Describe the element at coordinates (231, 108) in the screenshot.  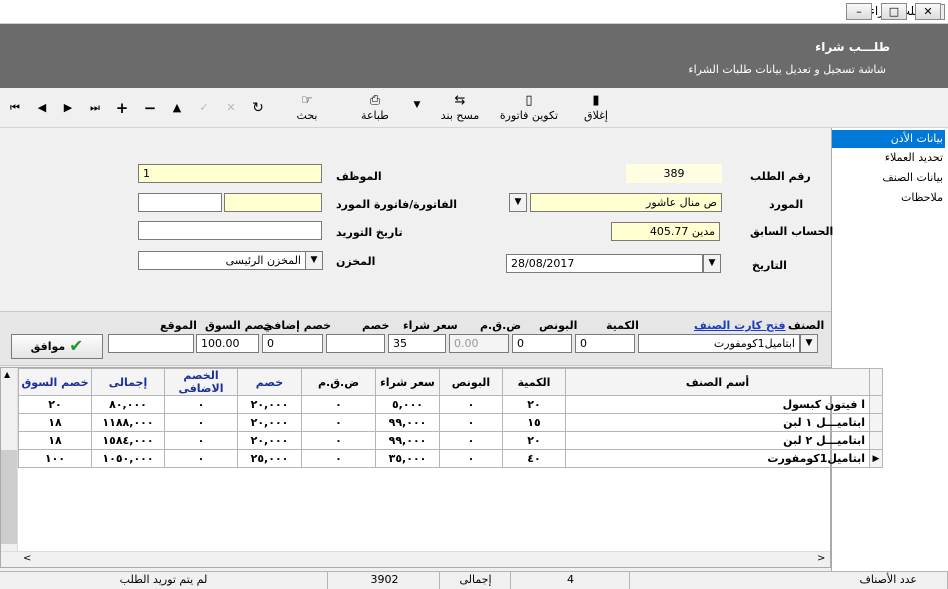
I see `cancel-record-icon: ✕` at that location.